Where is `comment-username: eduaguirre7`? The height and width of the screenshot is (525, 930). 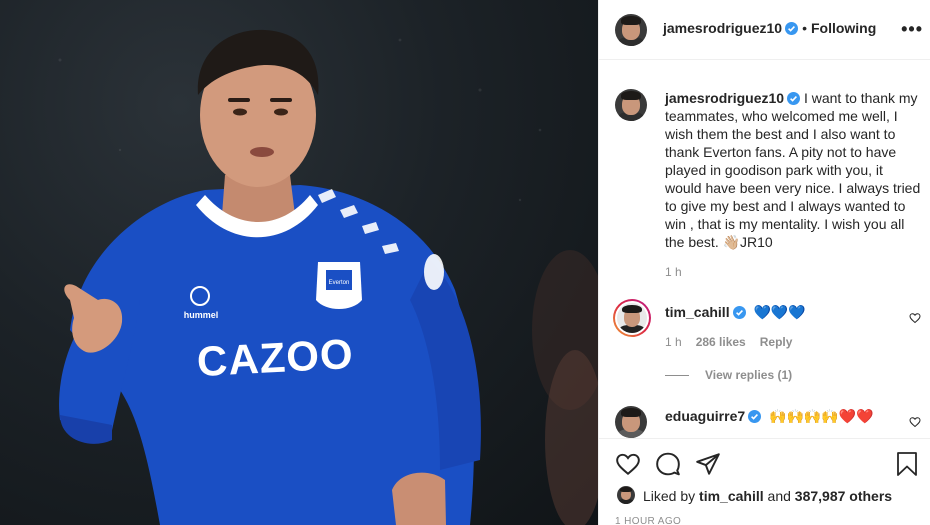 comment-username: eduaguirre7 is located at coordinates (705, 416).